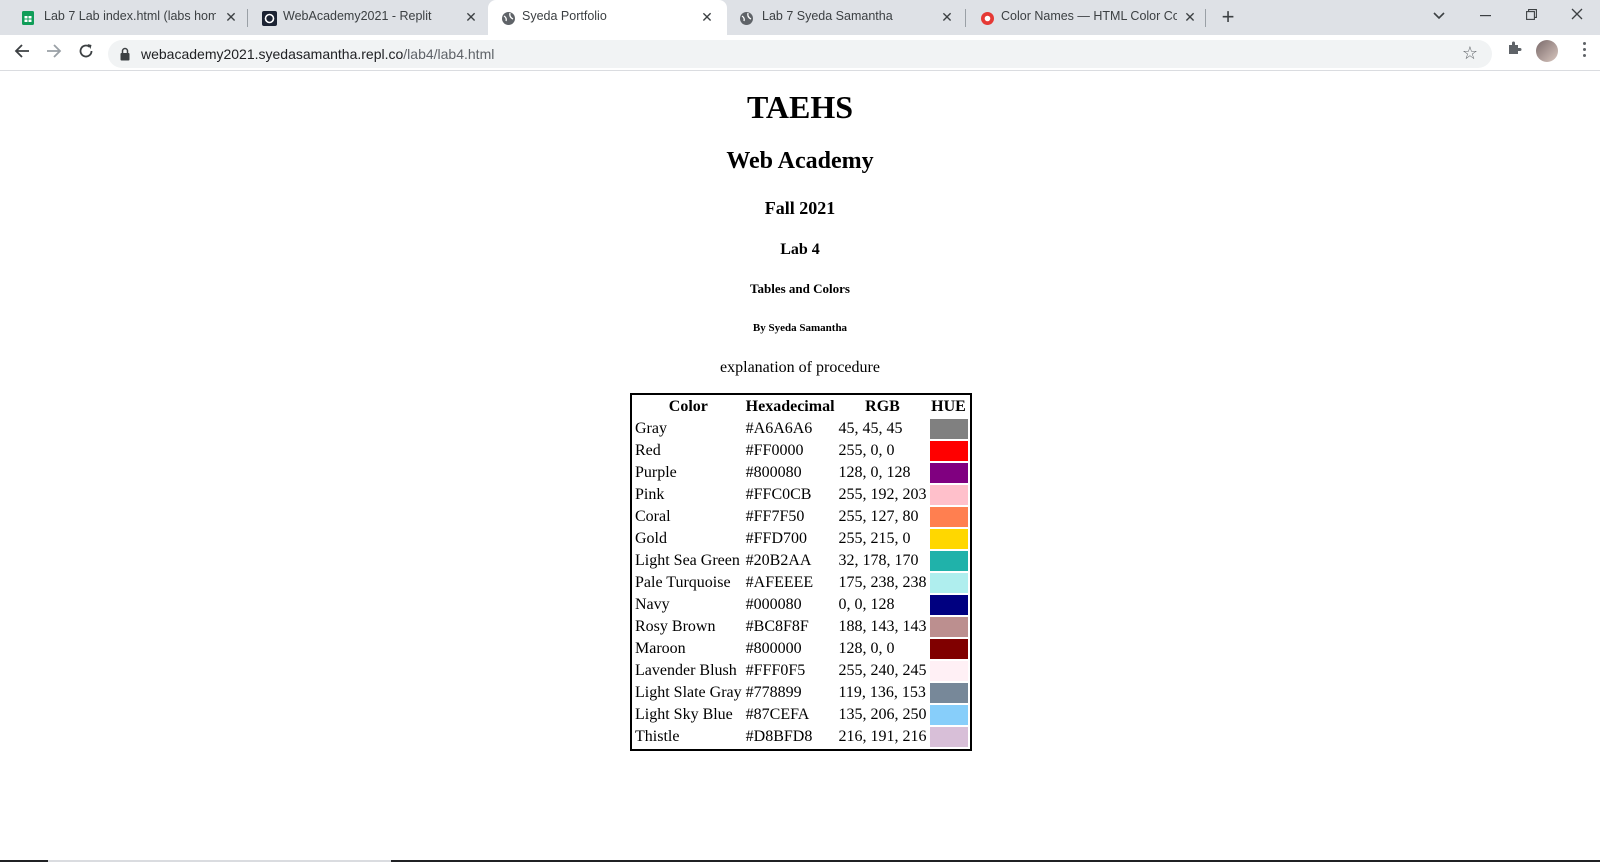 The width and height of the screenshot is (1600, 862). What do you see at coordinates (878, 516) in the screenshot?
I see `rgb-cell: 255, 127, 80` at bounding box center [878, 516].